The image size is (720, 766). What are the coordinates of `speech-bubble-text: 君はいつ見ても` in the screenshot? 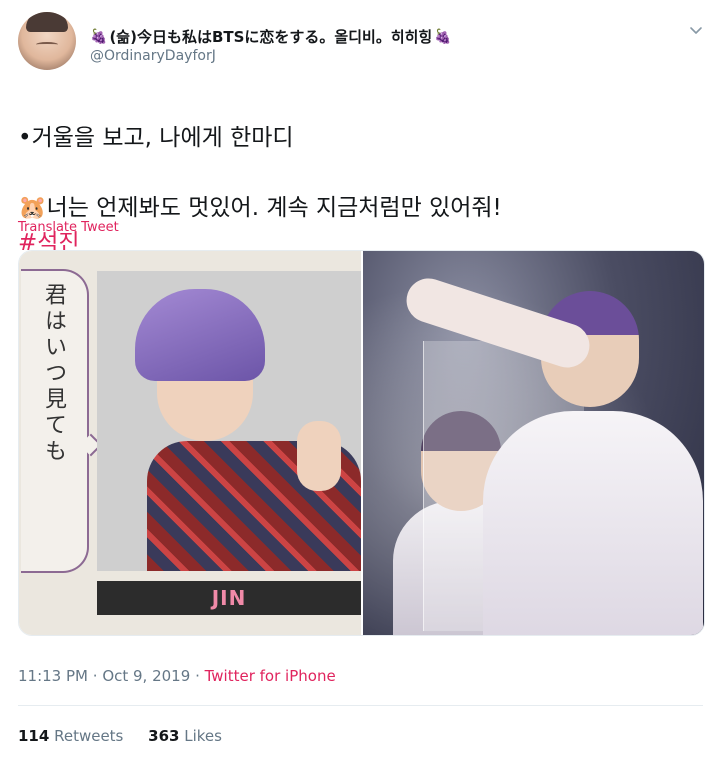 It's located at (53, 374).